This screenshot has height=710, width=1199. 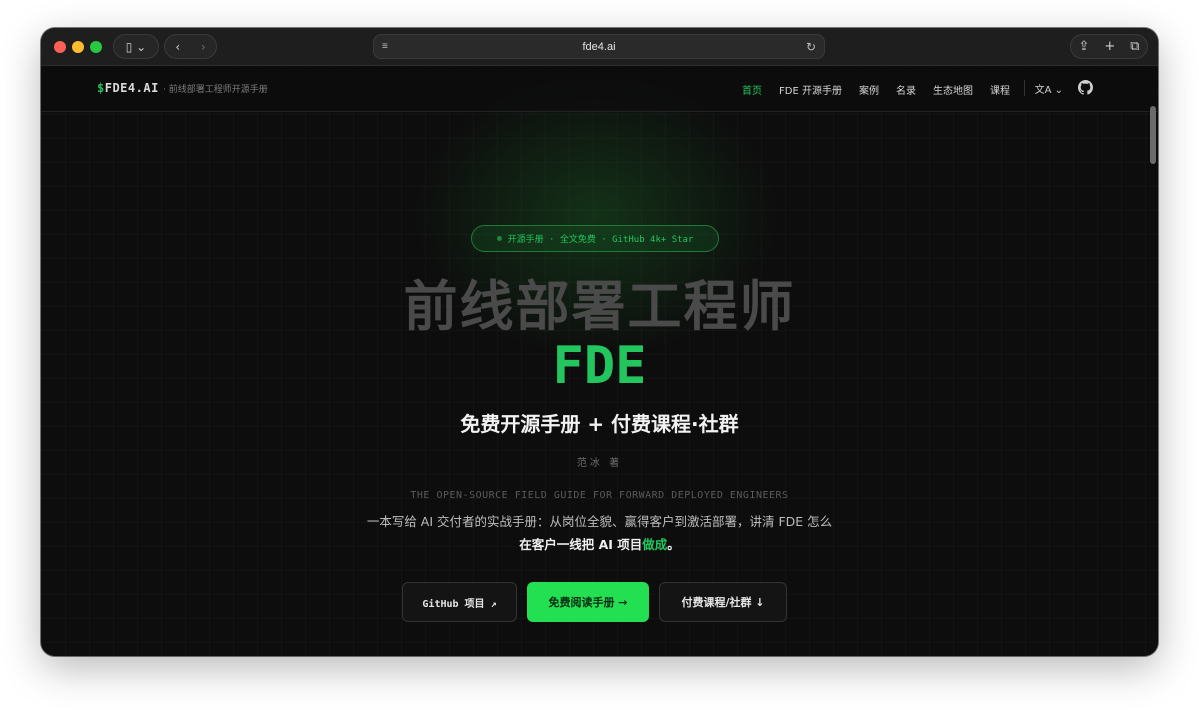 I want to click on hero-description-line2: 在客户一线把 AI 项目做成。, so click(x=599, y=543).